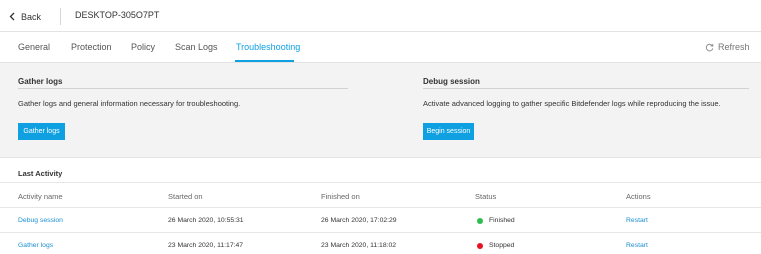  I want to click on top-bar: Back DESKTOP-305O7PT, so click(380, 16).